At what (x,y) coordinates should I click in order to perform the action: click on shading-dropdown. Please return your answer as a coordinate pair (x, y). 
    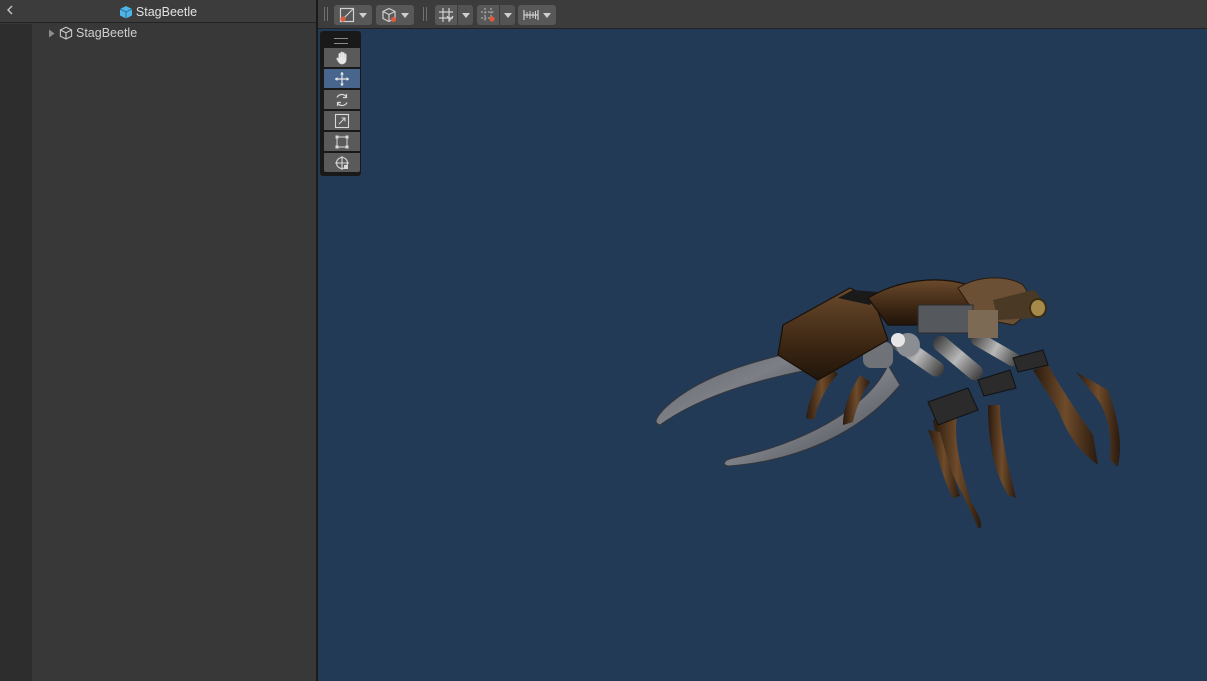
    Looking at the image, I should click on (395, 15).